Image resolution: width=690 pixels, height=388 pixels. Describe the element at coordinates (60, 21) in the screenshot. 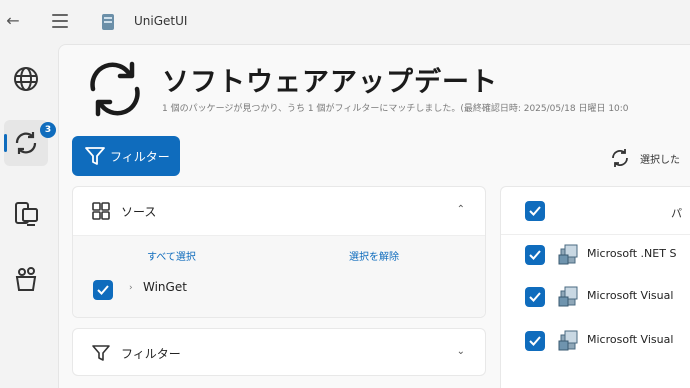

I see `hamburger-menu-icon` at that location.